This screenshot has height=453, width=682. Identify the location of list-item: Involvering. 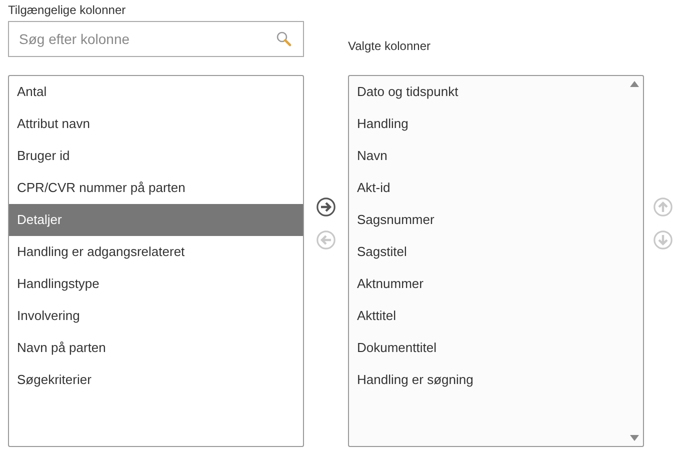
(156, 316).